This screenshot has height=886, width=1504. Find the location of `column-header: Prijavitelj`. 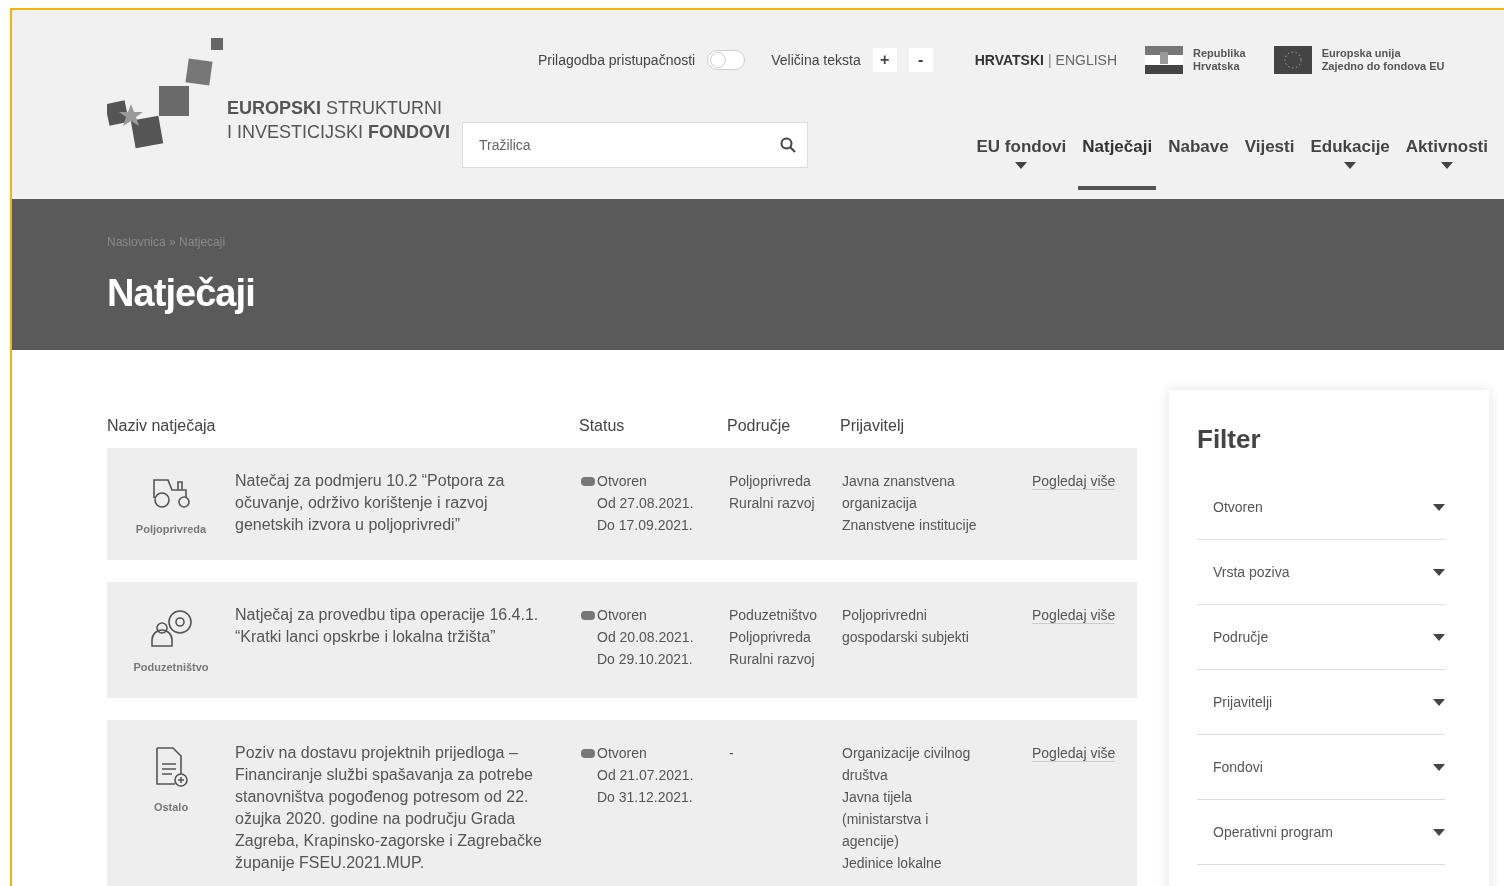

column-header: Prijavitelj is located at coordinates (872, 426).